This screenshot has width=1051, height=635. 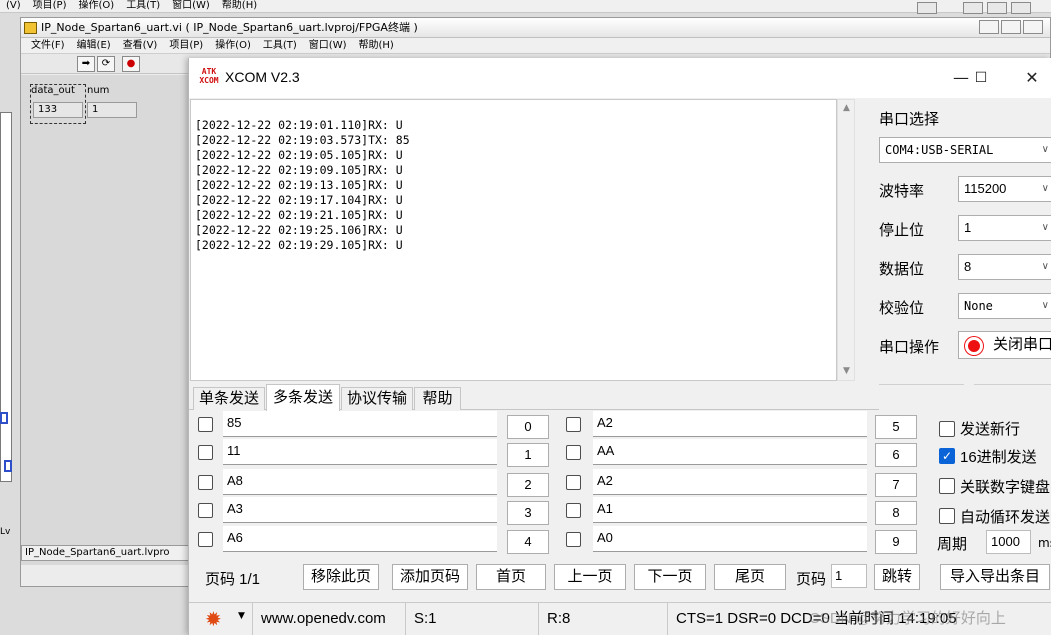 I want to click on panel-divider, so click(x=921, y=384).